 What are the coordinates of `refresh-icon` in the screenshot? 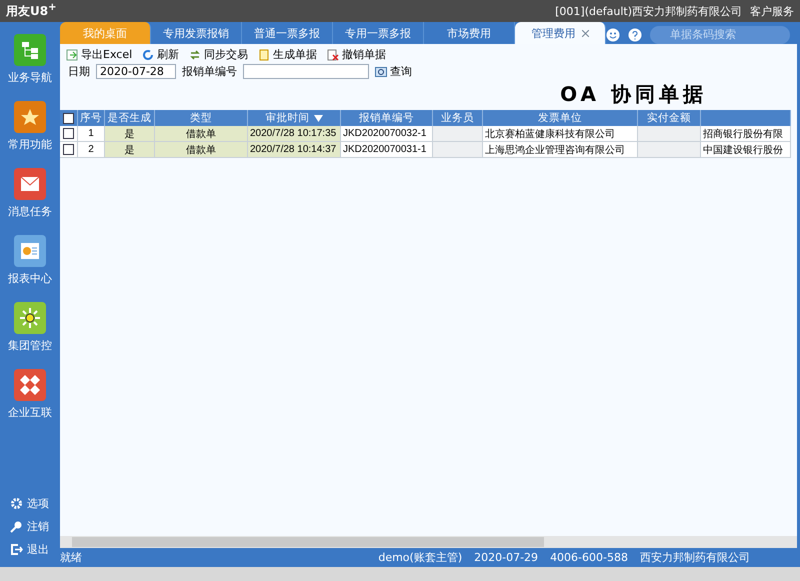 It's located at (148, 54).